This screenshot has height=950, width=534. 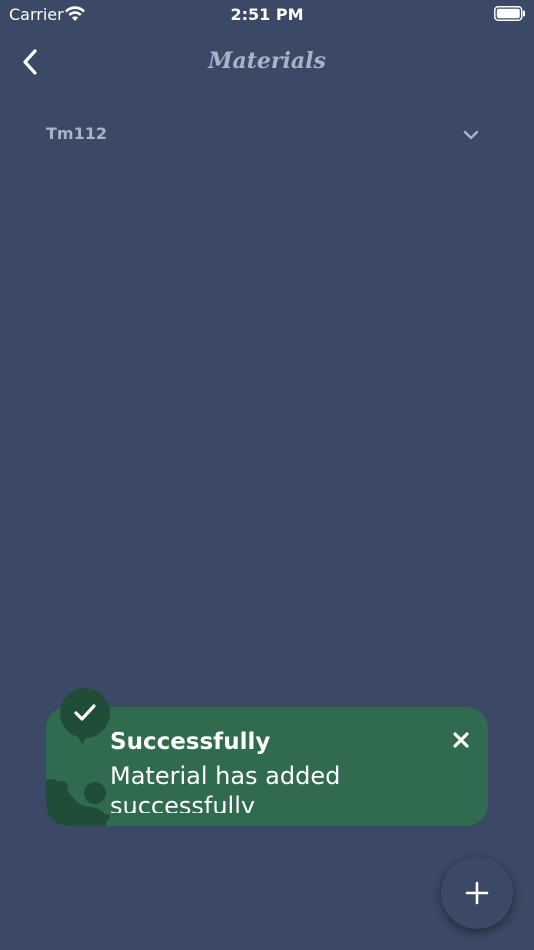 I want to click on toast-message: Material has added successfully, so click(x=225, y=787).